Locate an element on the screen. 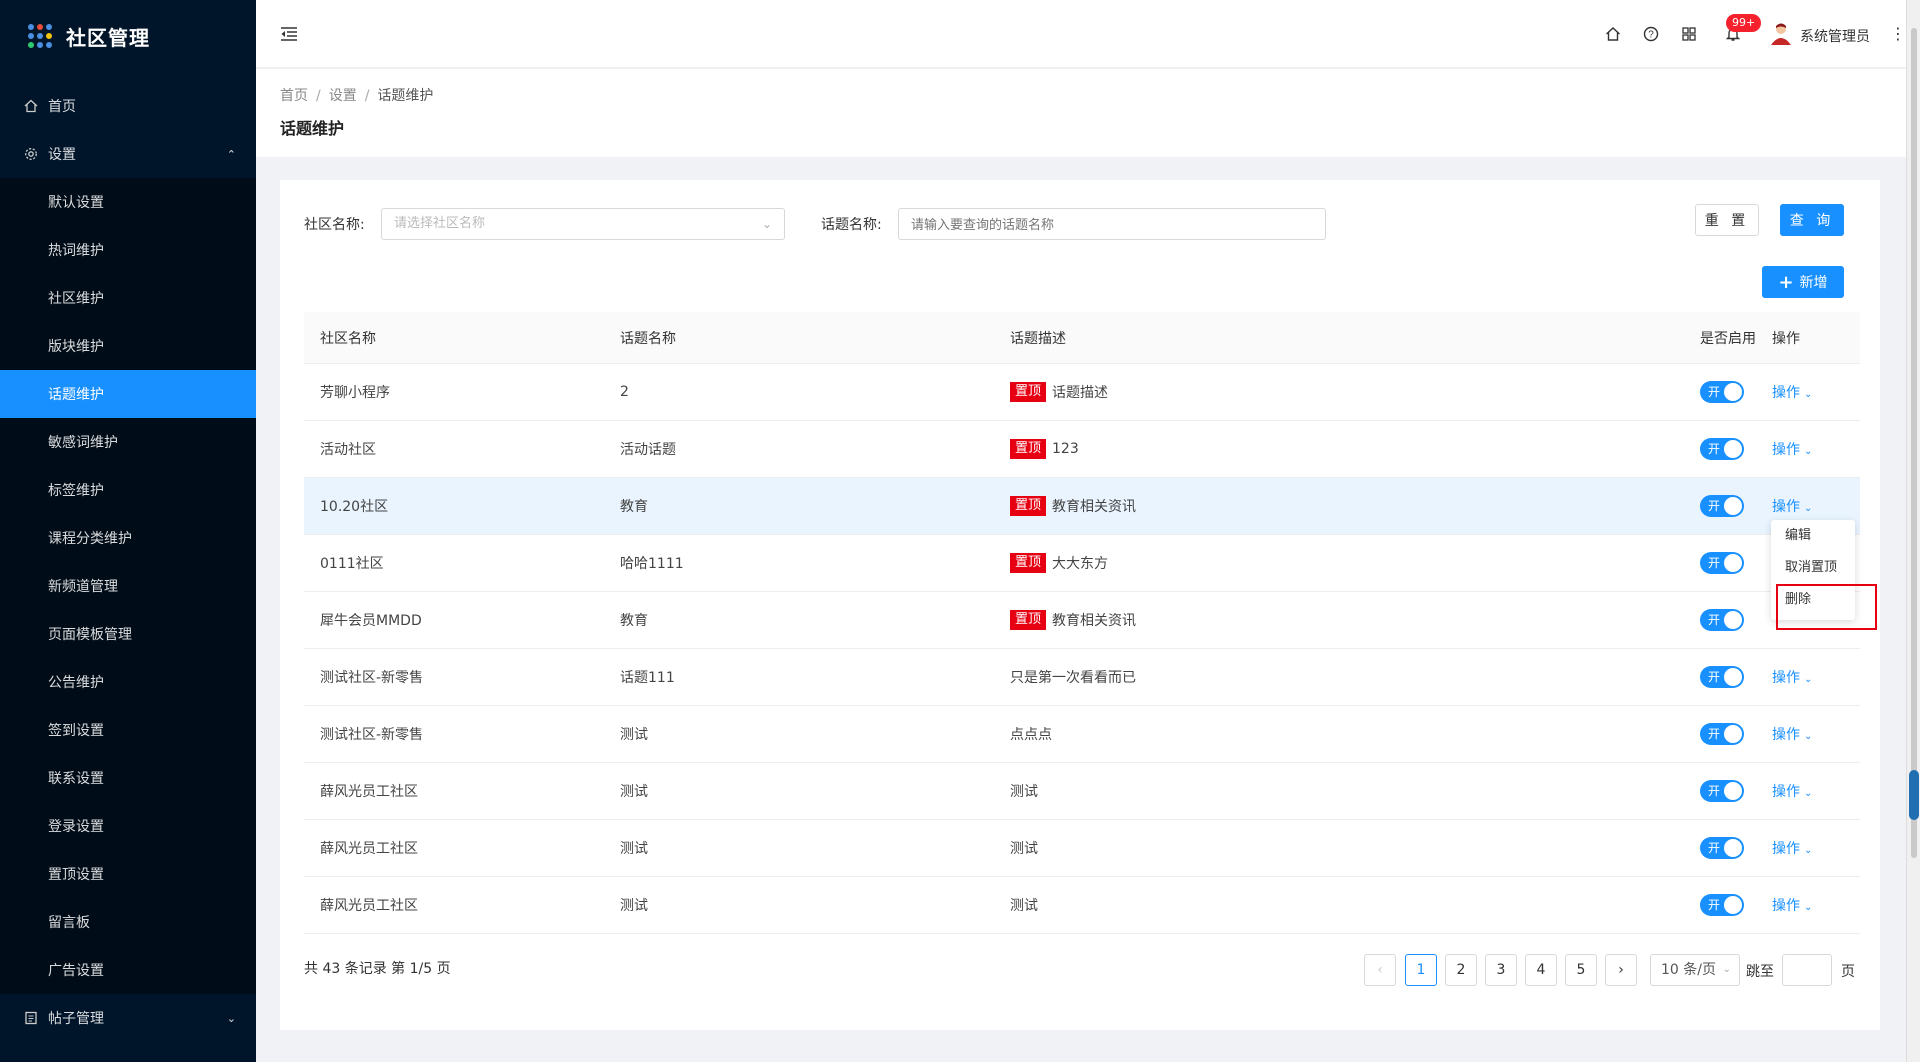 This screenshot has width=1920, height=1062. username: 系统管理员 is located at coordinates (1835, 36).